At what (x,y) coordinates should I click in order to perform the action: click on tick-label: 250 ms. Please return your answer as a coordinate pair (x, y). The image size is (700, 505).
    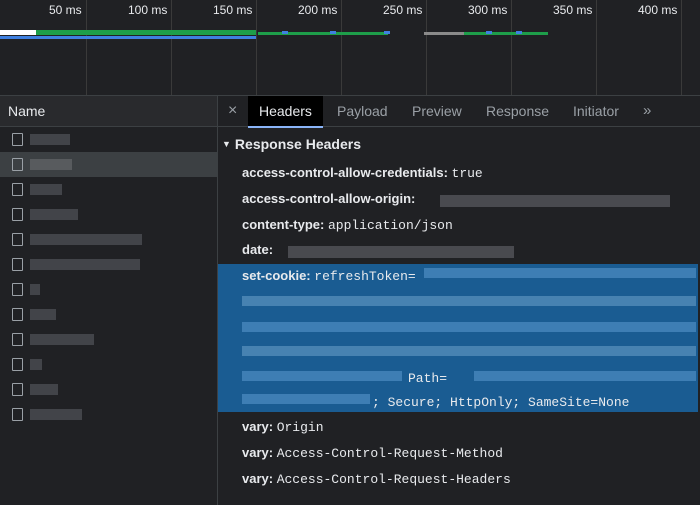
    Looking at the image, I should click on (403, 10).